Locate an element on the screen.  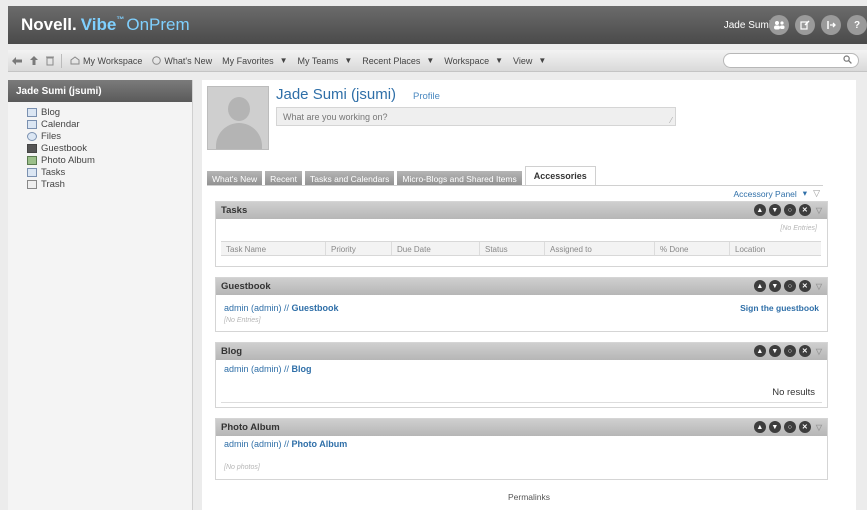
people-icon is located at coordinates (779, 25).